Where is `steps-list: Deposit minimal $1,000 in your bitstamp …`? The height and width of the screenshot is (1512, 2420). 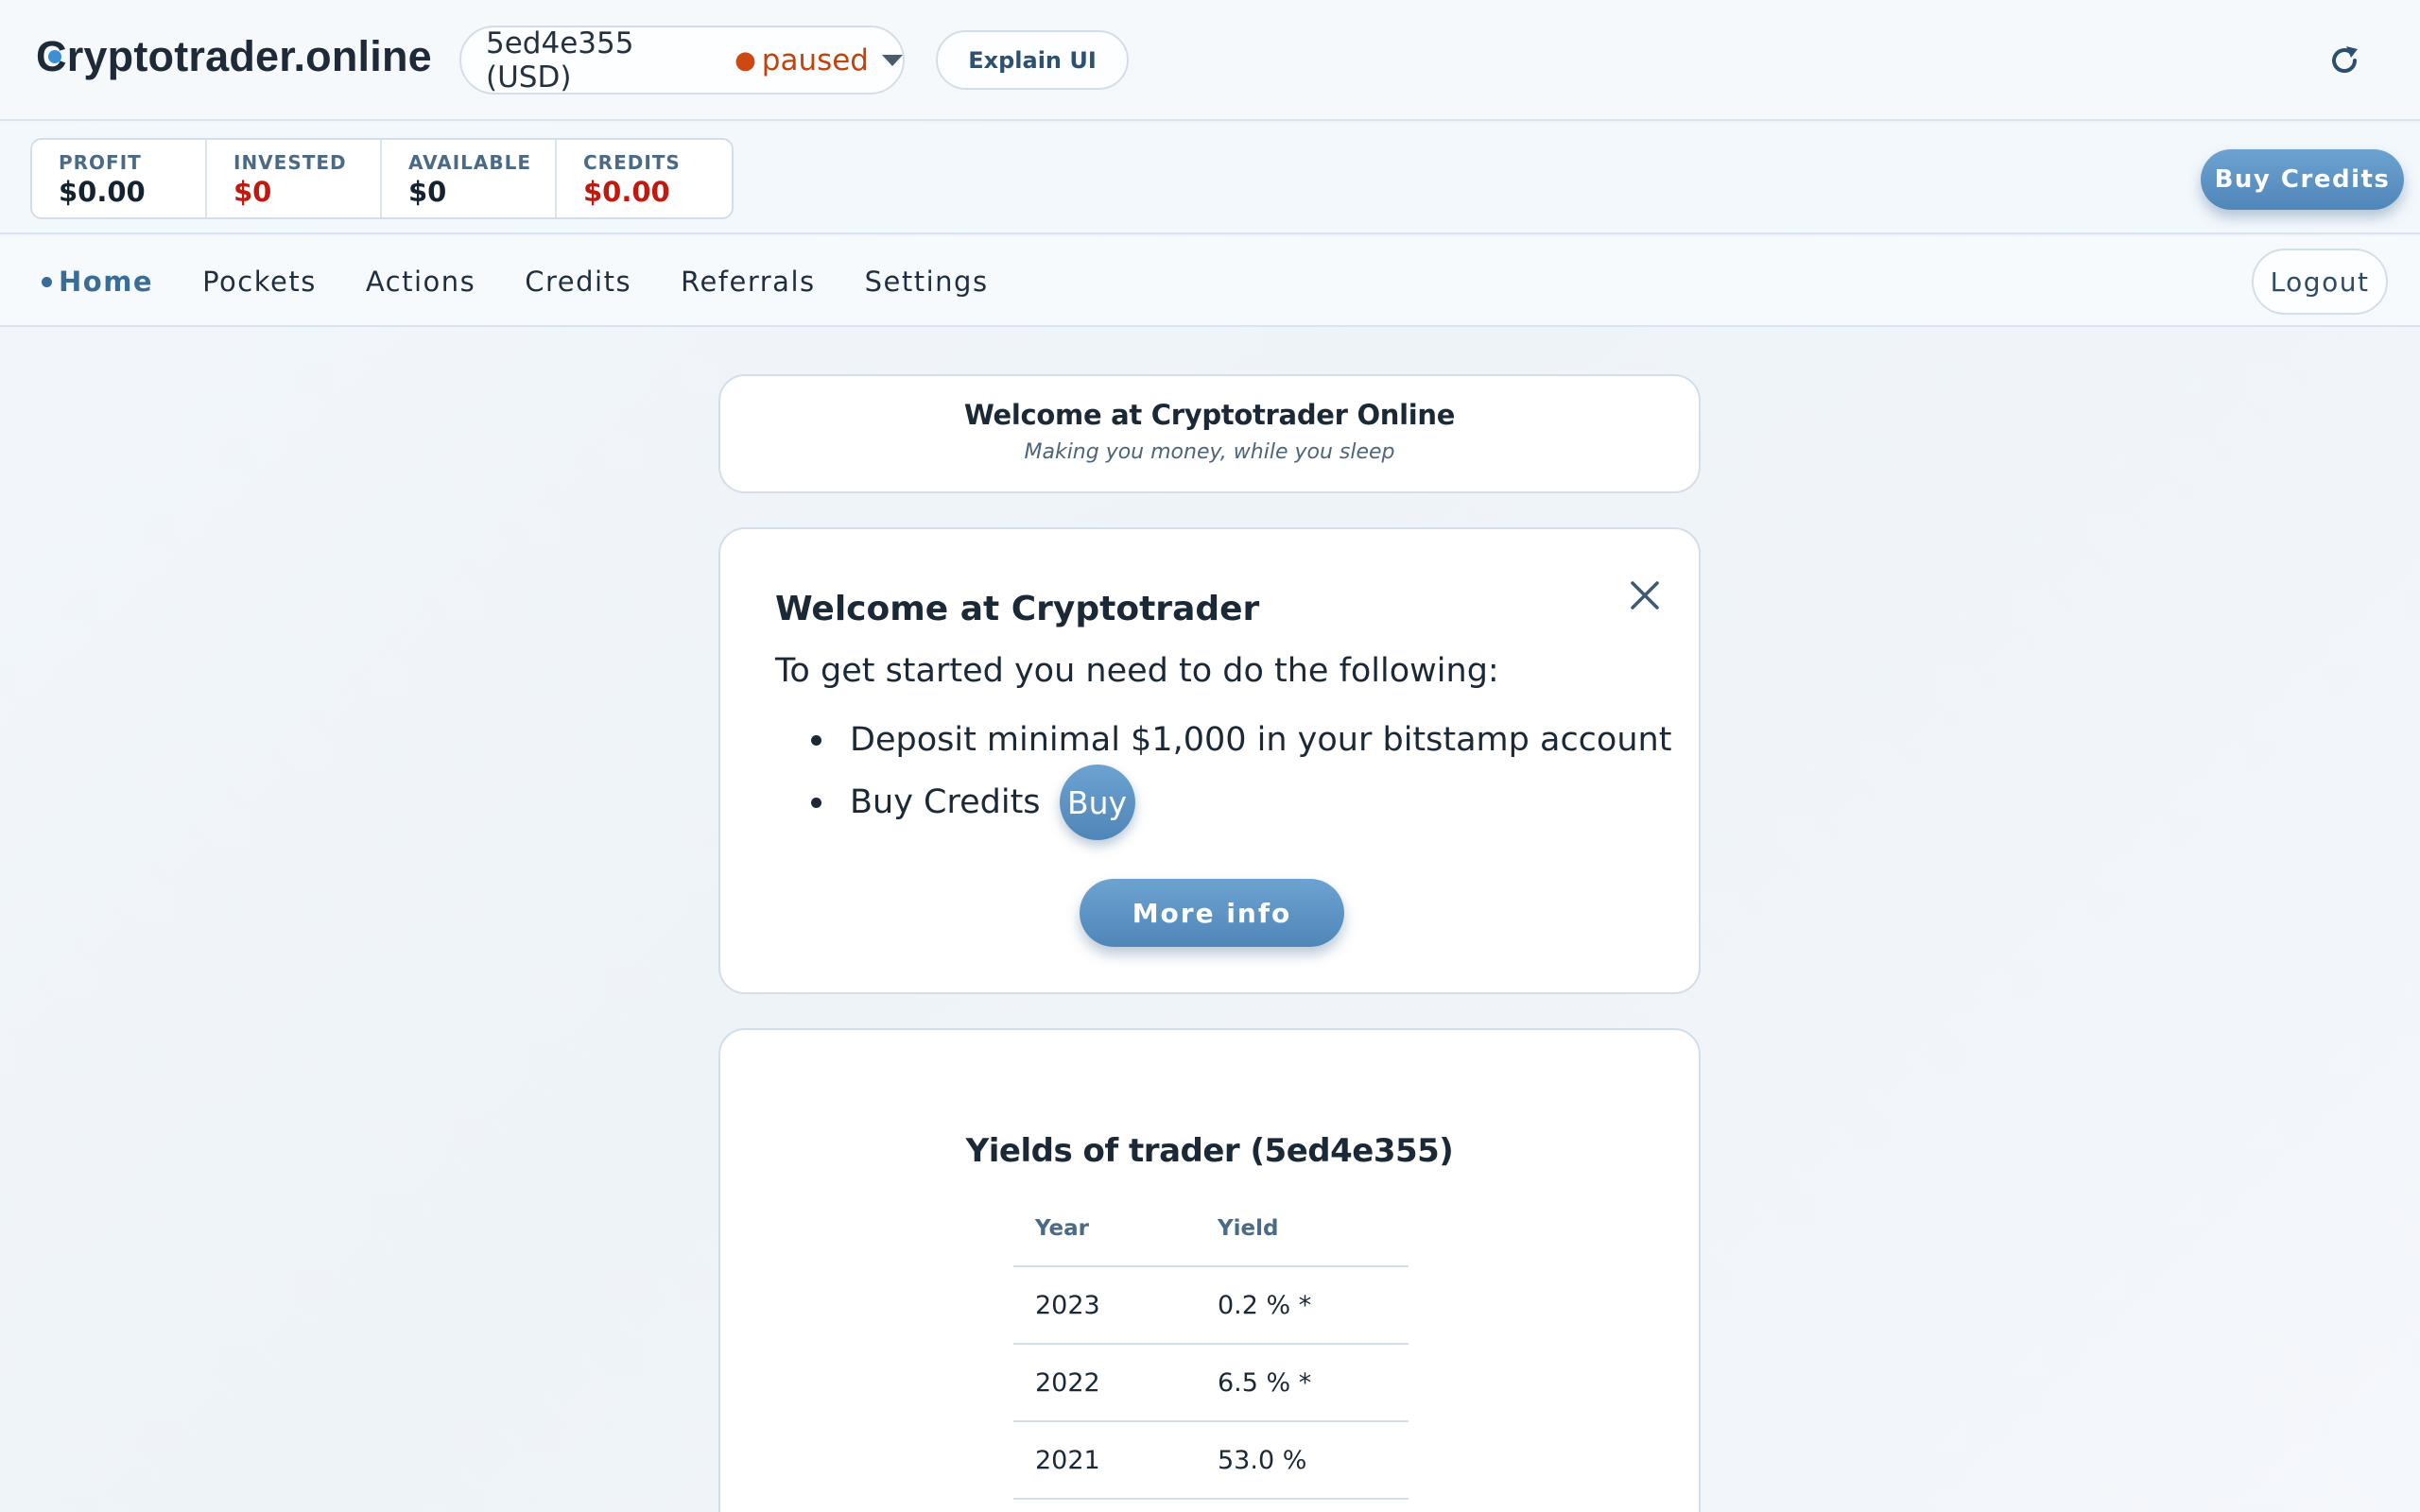
steps-list: Deposit minimal $1,000 in your bitstamp … is located at coordinates (1241, 774).